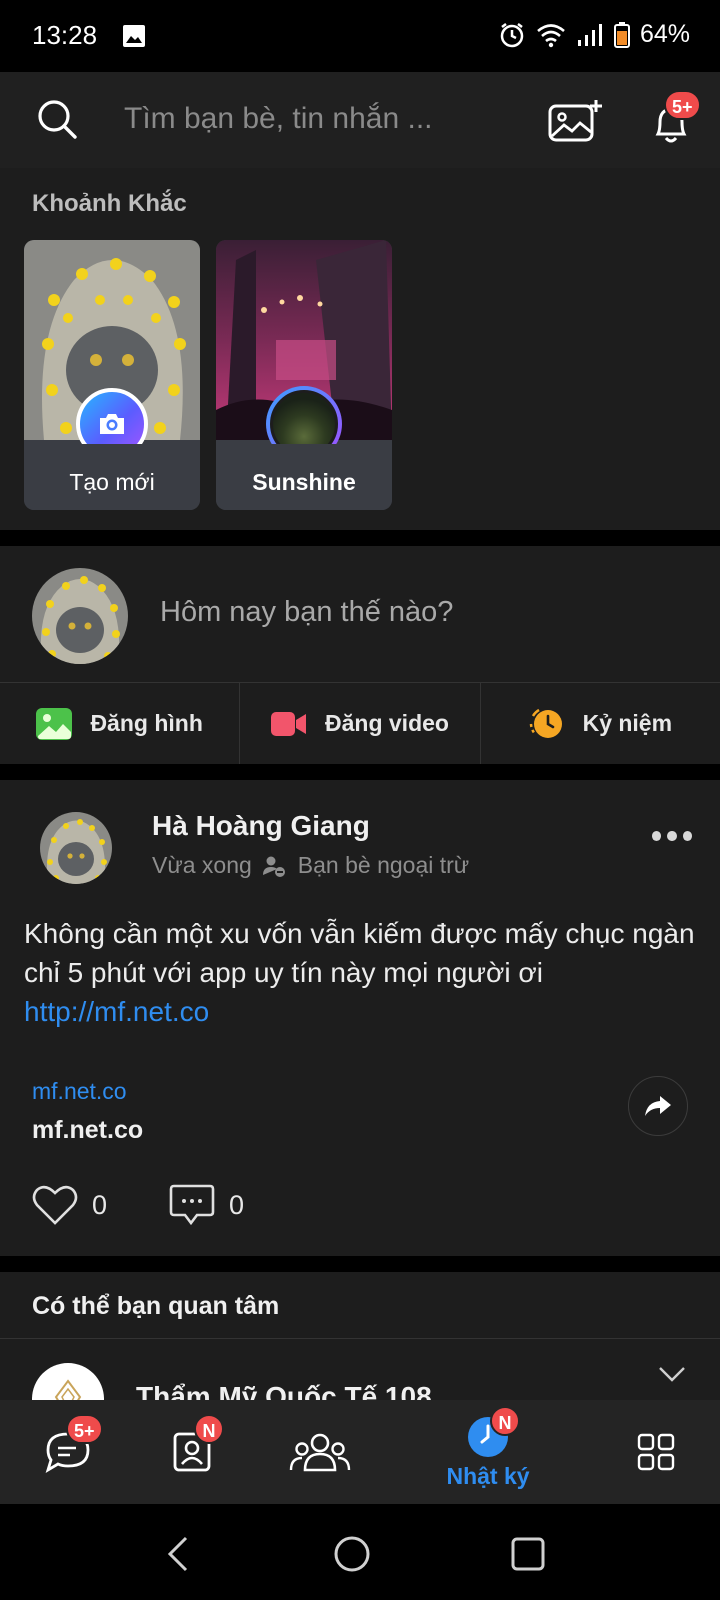 This screenshot has width=720, height=1600. I want to click on tab-groups, so click(320, 1452).